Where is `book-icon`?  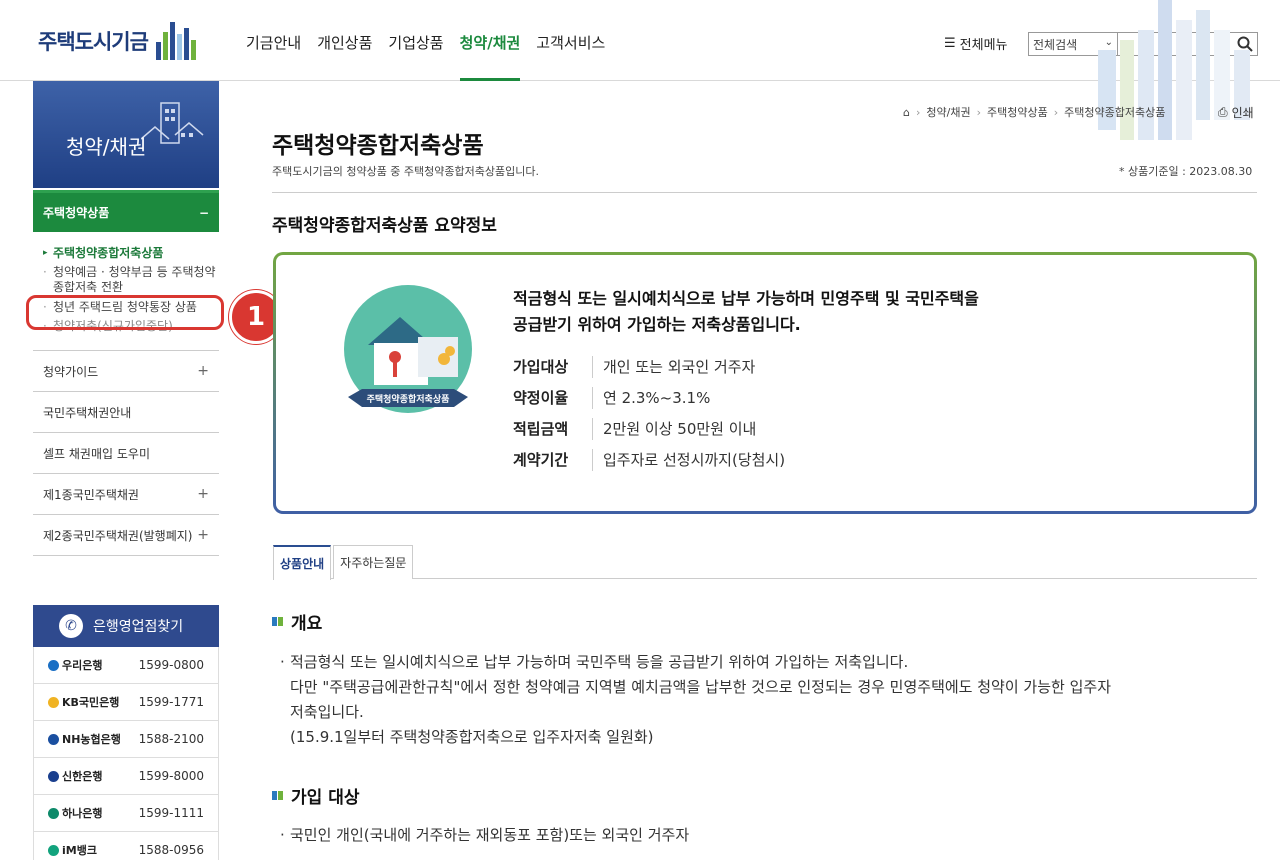
book-icon is located at coordinates (277, 621).